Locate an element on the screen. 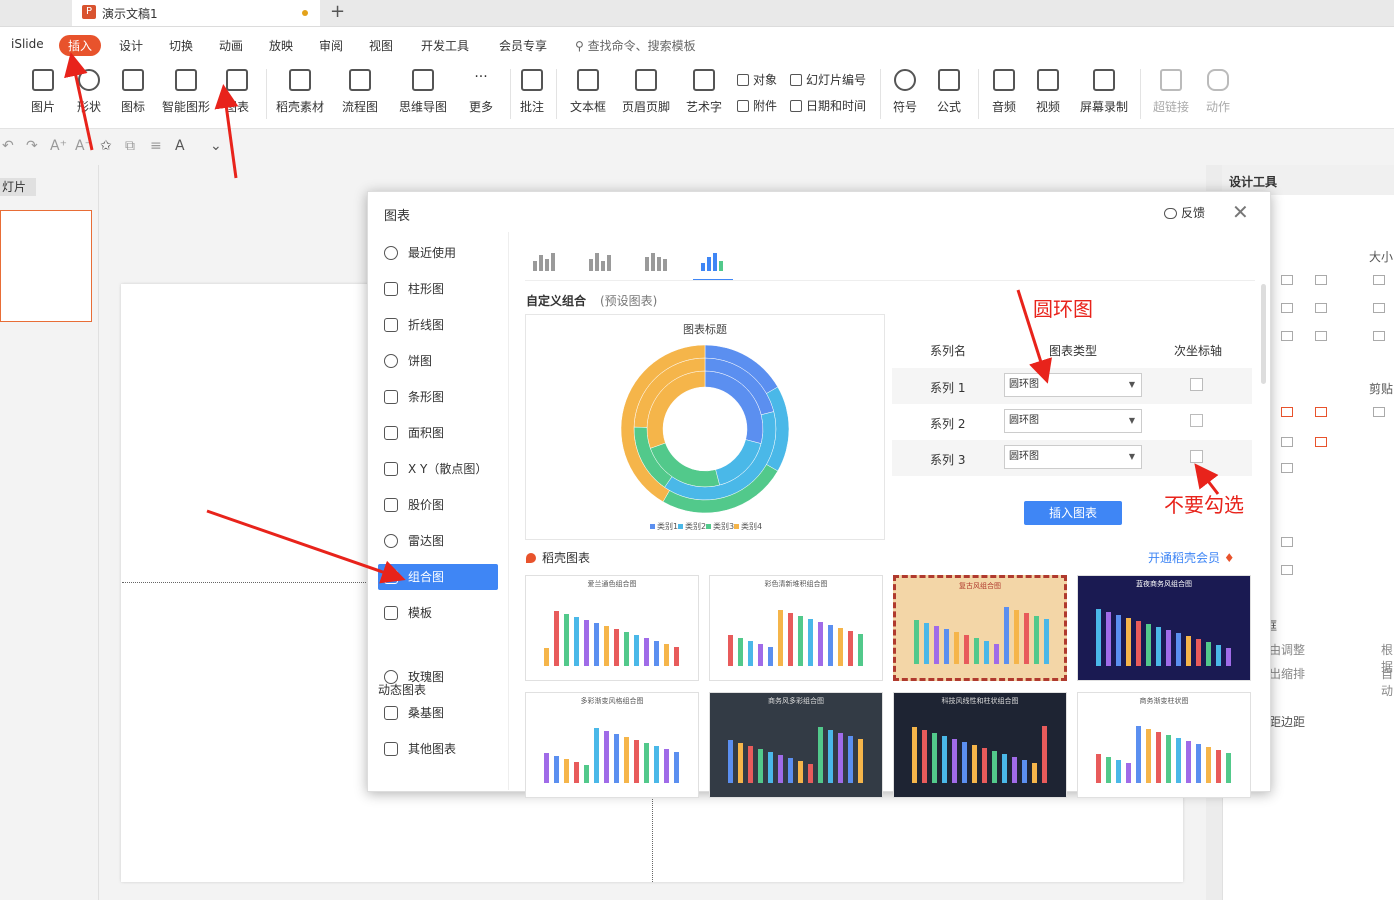  menu-islide: iSlide is located at coordinates (27, 44).